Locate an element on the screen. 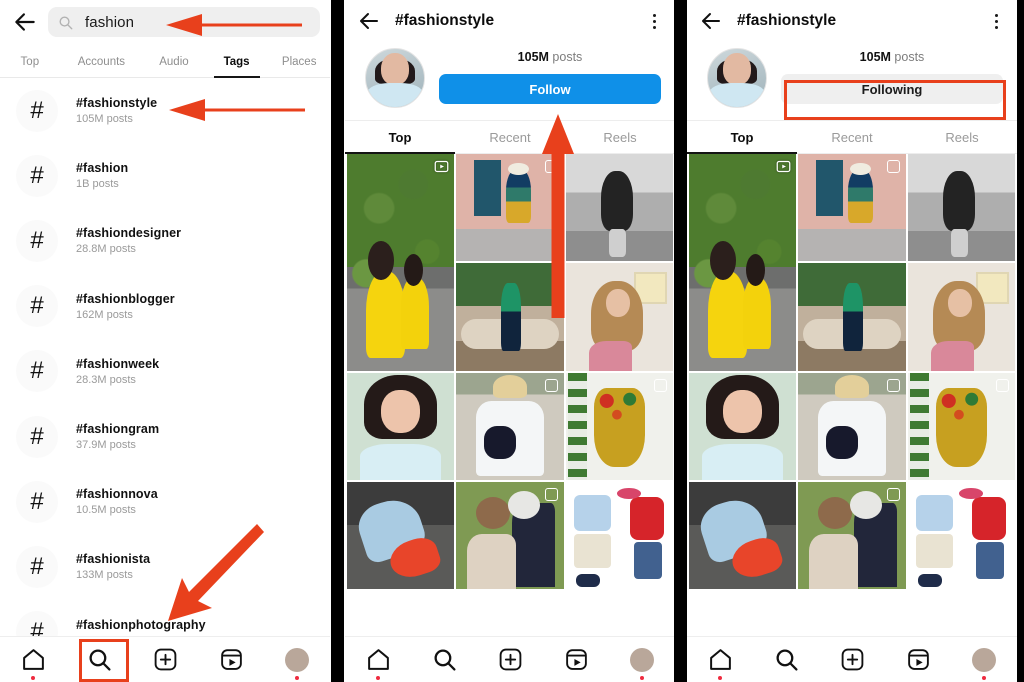  tab-accounts: Accounts is located at coordinates (102, 66).